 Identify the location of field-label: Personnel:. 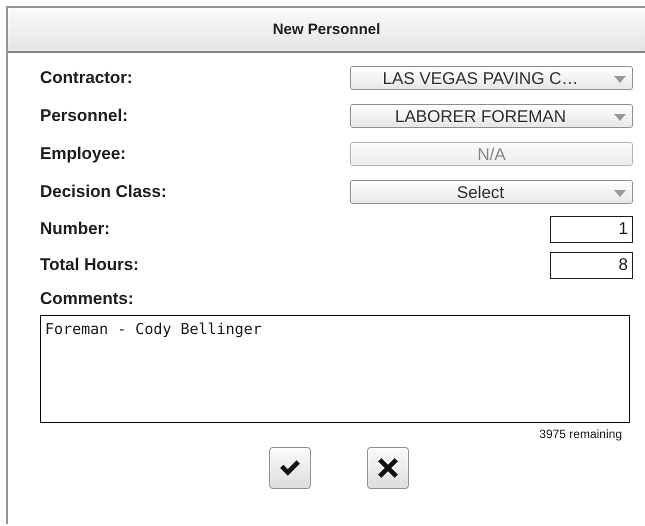
(84, 116).